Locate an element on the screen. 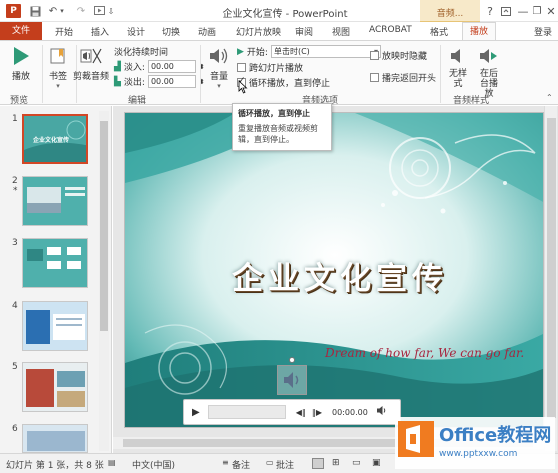  slide-thumbnail-pane: 1 企业文化宣传 2 * 3 4 5 6 is located at coordinates (56, 279).